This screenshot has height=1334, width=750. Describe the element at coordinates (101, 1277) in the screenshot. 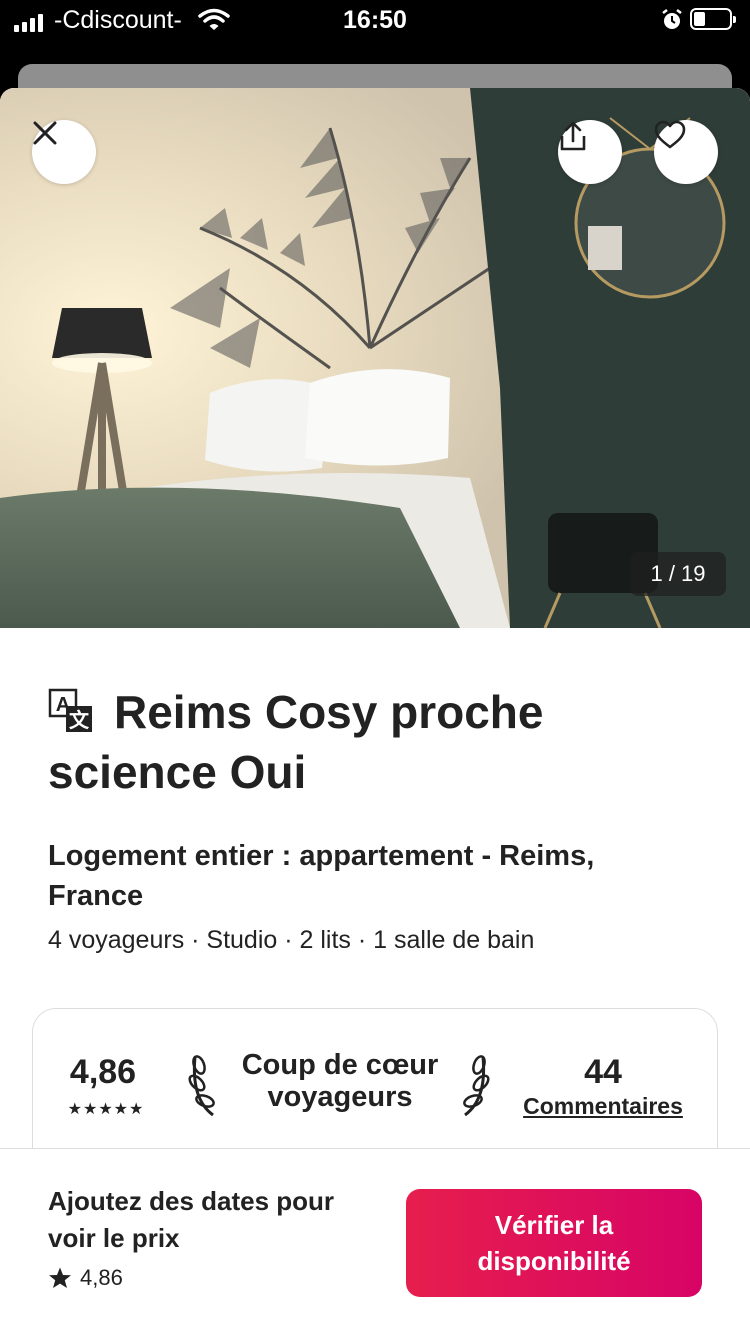

I see `bottom-rating-value: 4,86` at that location.